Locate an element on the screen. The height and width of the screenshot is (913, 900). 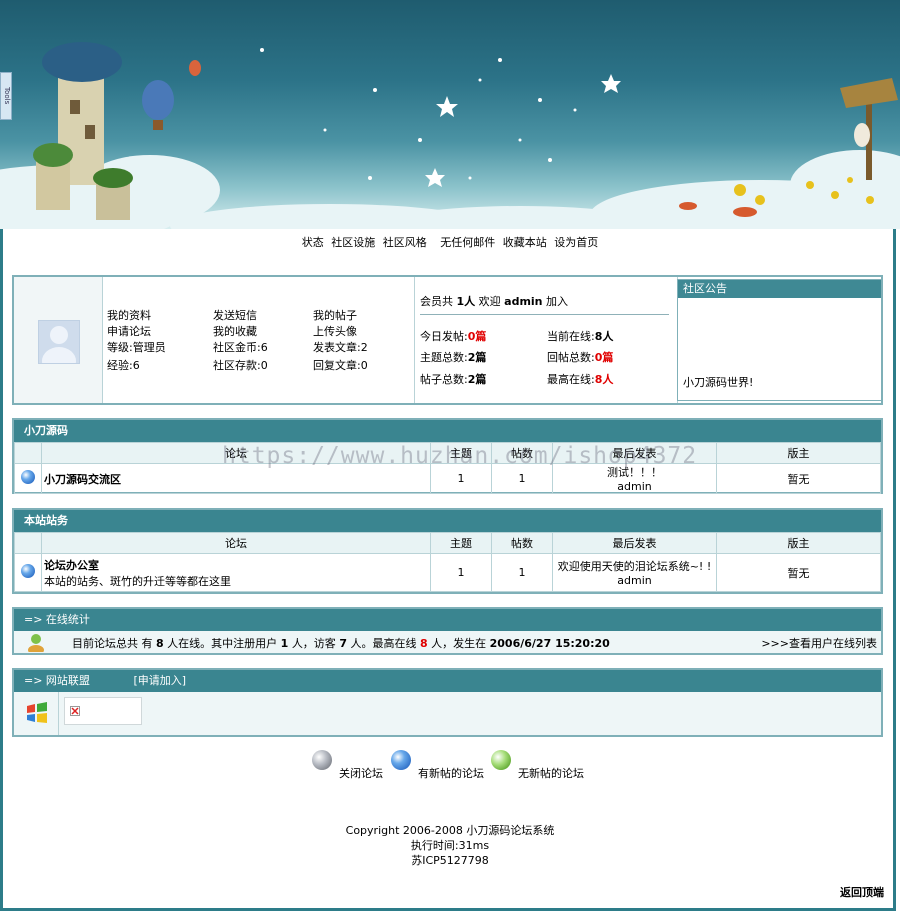
last-post-cell: 欢迎使用天使的泪论坛系统~! ! admin is located at coordinates (634, 572).